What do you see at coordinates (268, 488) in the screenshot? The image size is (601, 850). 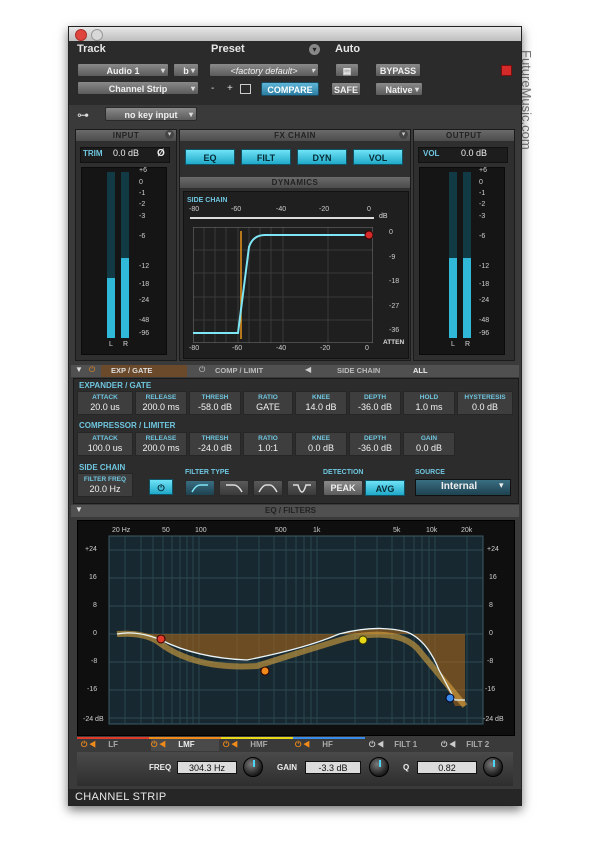 I see `bandpass-filter-button` at bounding box center [268, 488].